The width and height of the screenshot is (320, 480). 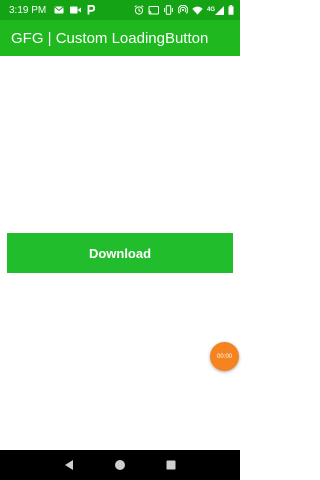 I want to click on back-icon, so click(x=69, y=465).